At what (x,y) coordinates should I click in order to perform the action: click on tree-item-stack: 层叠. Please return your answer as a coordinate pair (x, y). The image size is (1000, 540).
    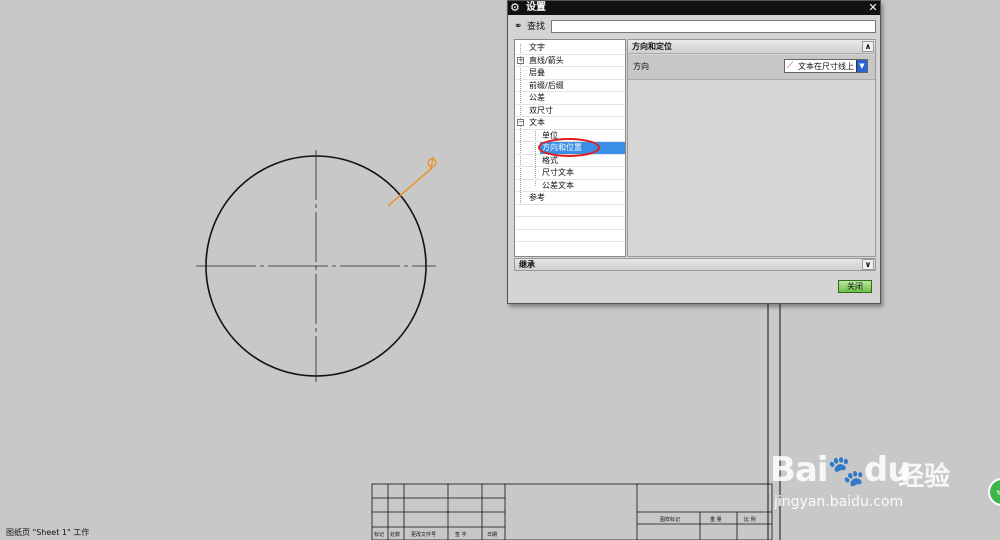
    Looking at the image, I should click on (570, 73).